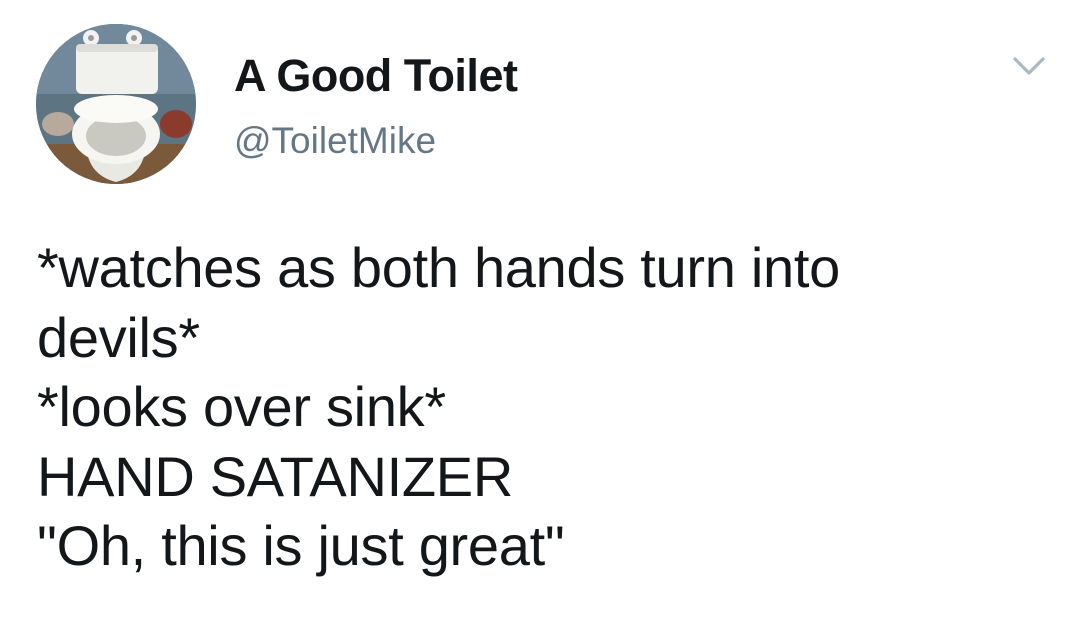 This screenshot has height=619, width=1078. Describe the element at coordinates (241, 406) in the screenshot. I see `tweet-line: *looks over sink*` at that location.